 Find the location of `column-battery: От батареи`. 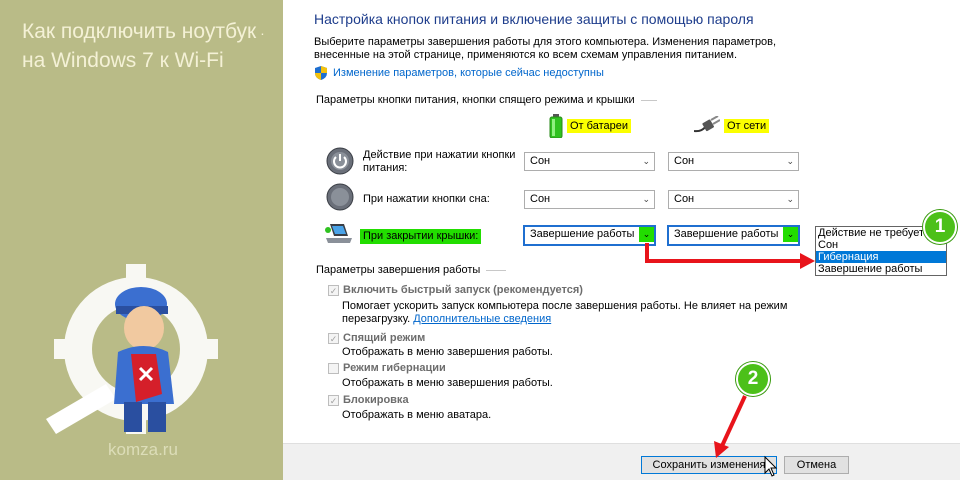

column-battery: От батареи is located at coordinates (590, 126).